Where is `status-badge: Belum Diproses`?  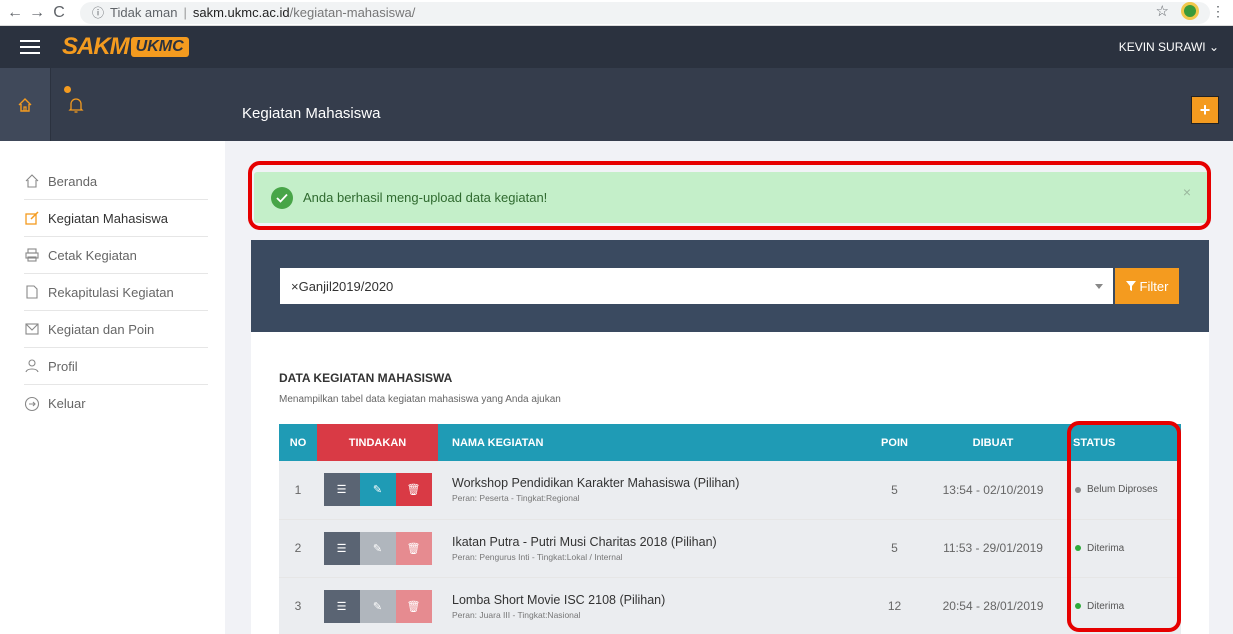 status-badge: Belum Diproses is located at coordinates (1122, 490).